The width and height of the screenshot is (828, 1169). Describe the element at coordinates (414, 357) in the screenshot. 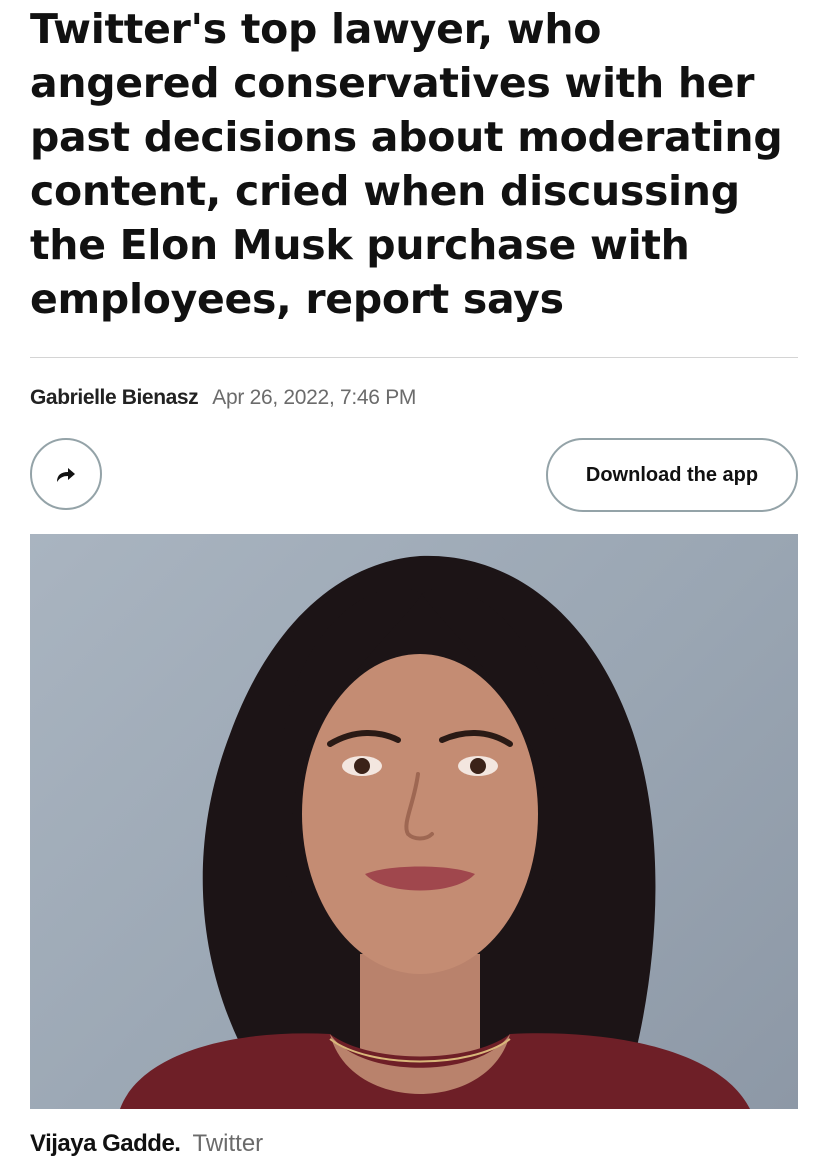

I see `headline-divider` at that location.